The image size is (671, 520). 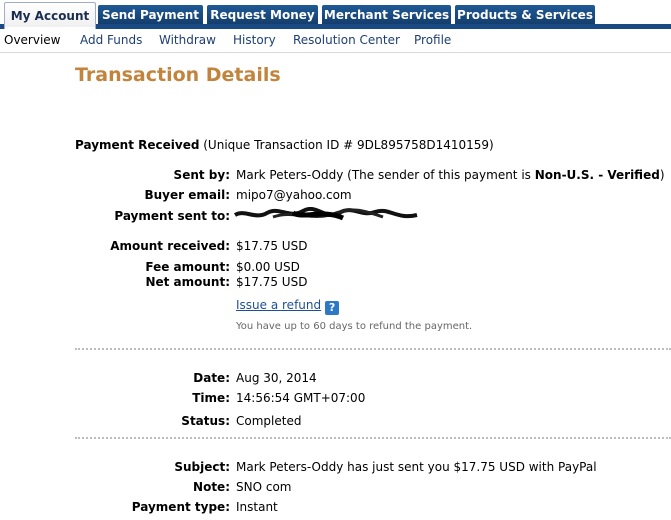 I want to click on sent-by-label: Sent by:, so click(x=201, y=175).